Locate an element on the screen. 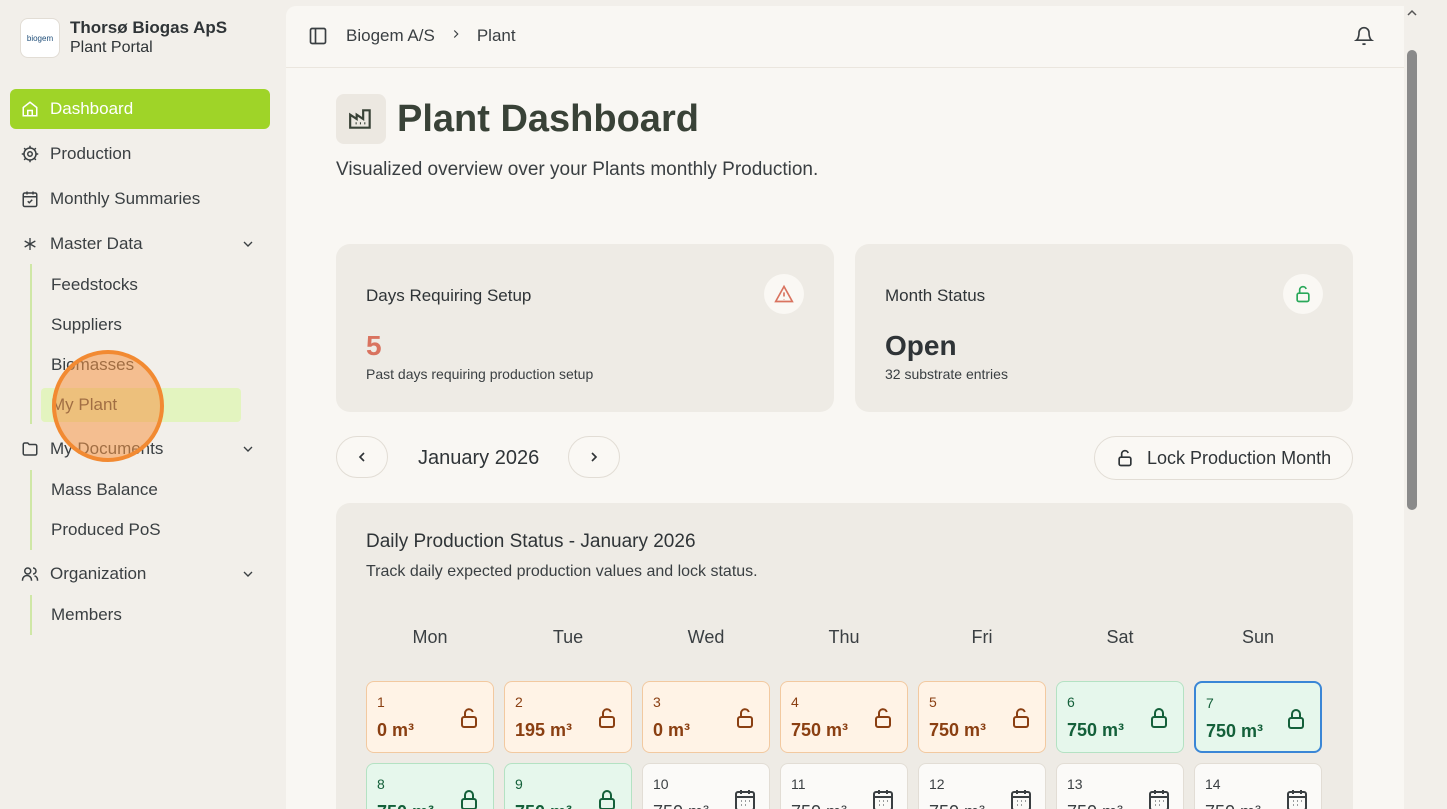 The width and height of the screenshot is (1447, 809). warning-icon is located at coordinates (784, 294).